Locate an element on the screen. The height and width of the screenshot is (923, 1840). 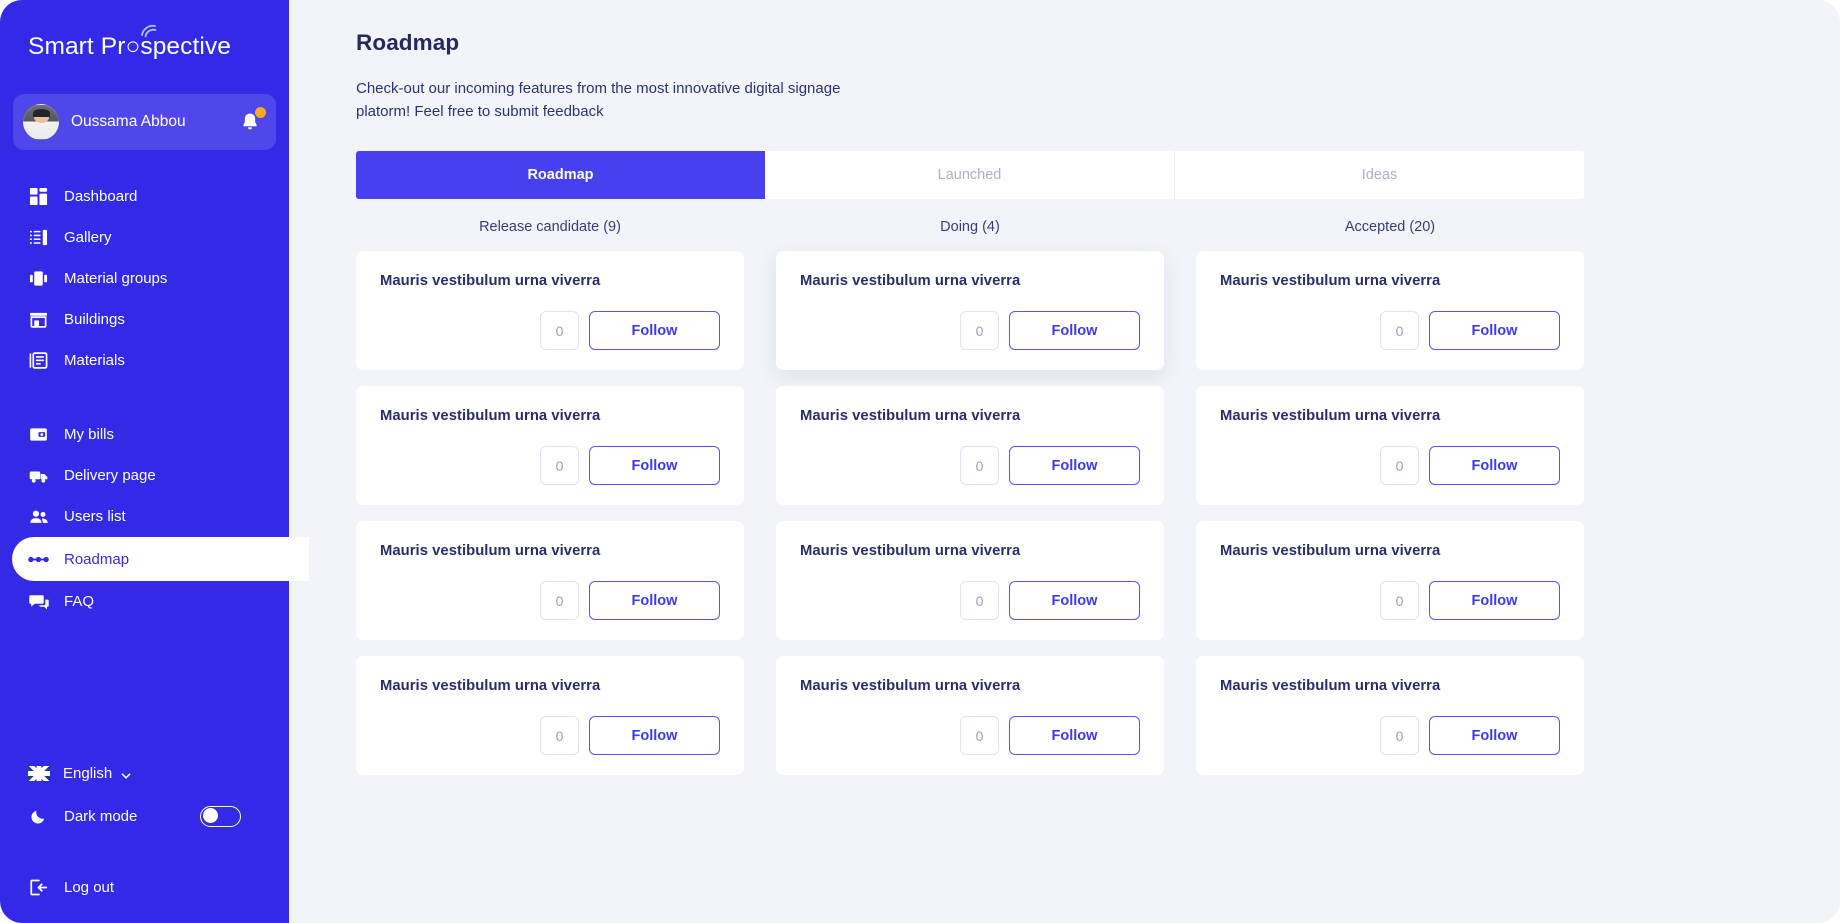
sidebar-item-label: Dashboard is located at coordinates (101, 196).